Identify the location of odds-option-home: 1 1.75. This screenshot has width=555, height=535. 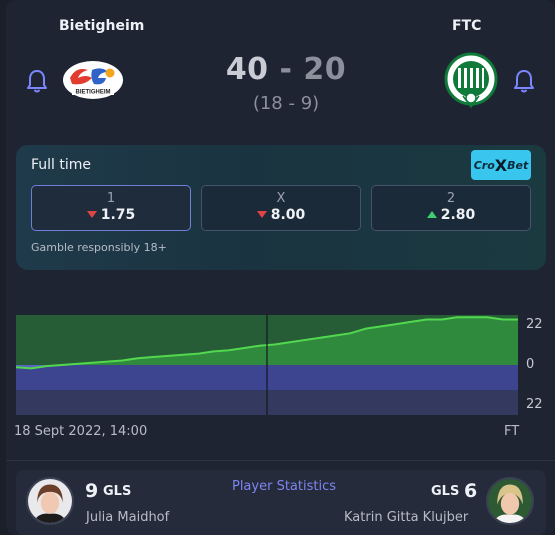
(111, 208).